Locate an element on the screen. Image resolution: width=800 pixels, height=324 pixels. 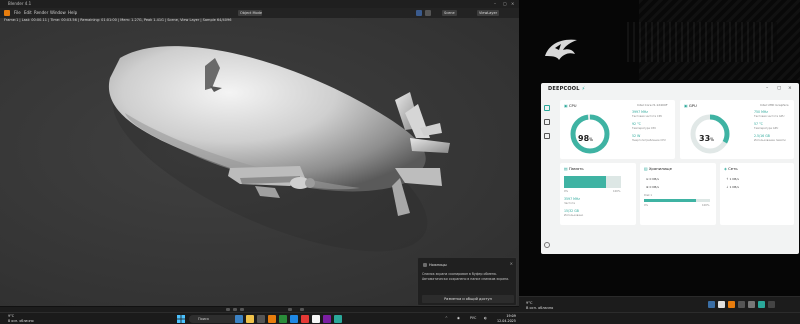
memory-used: 15/32 GB is located at coordinates (571, 211).